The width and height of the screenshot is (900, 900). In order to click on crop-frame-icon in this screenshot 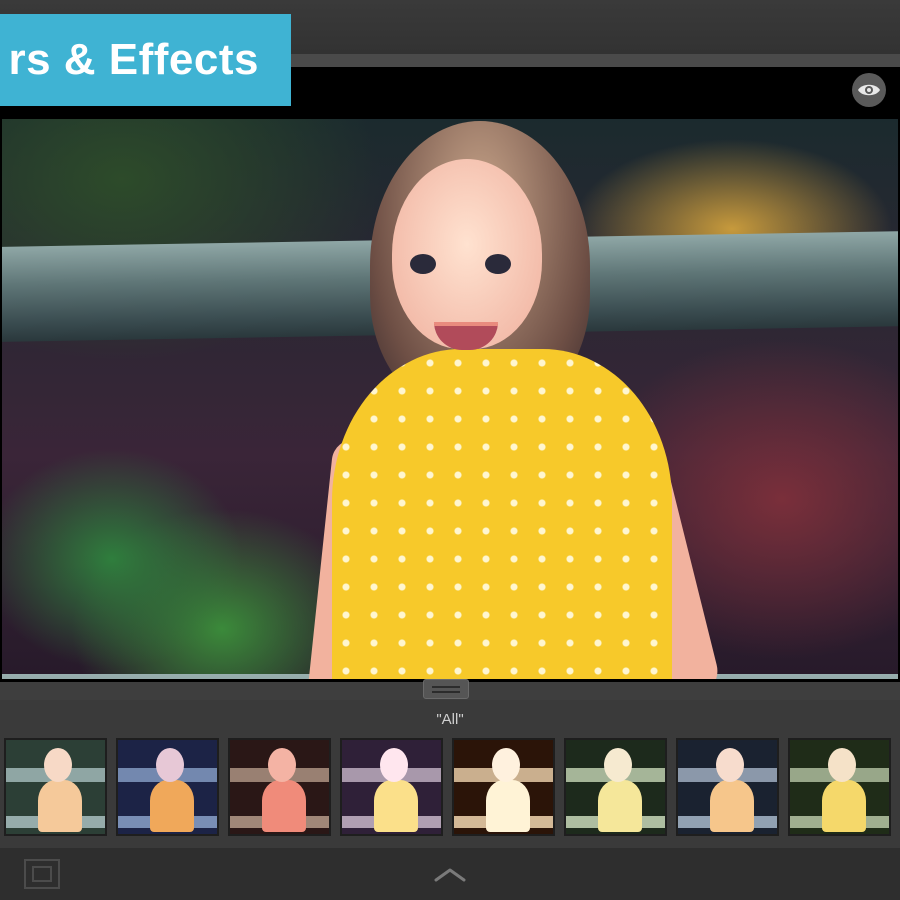, I will do `click(42, 874)`.